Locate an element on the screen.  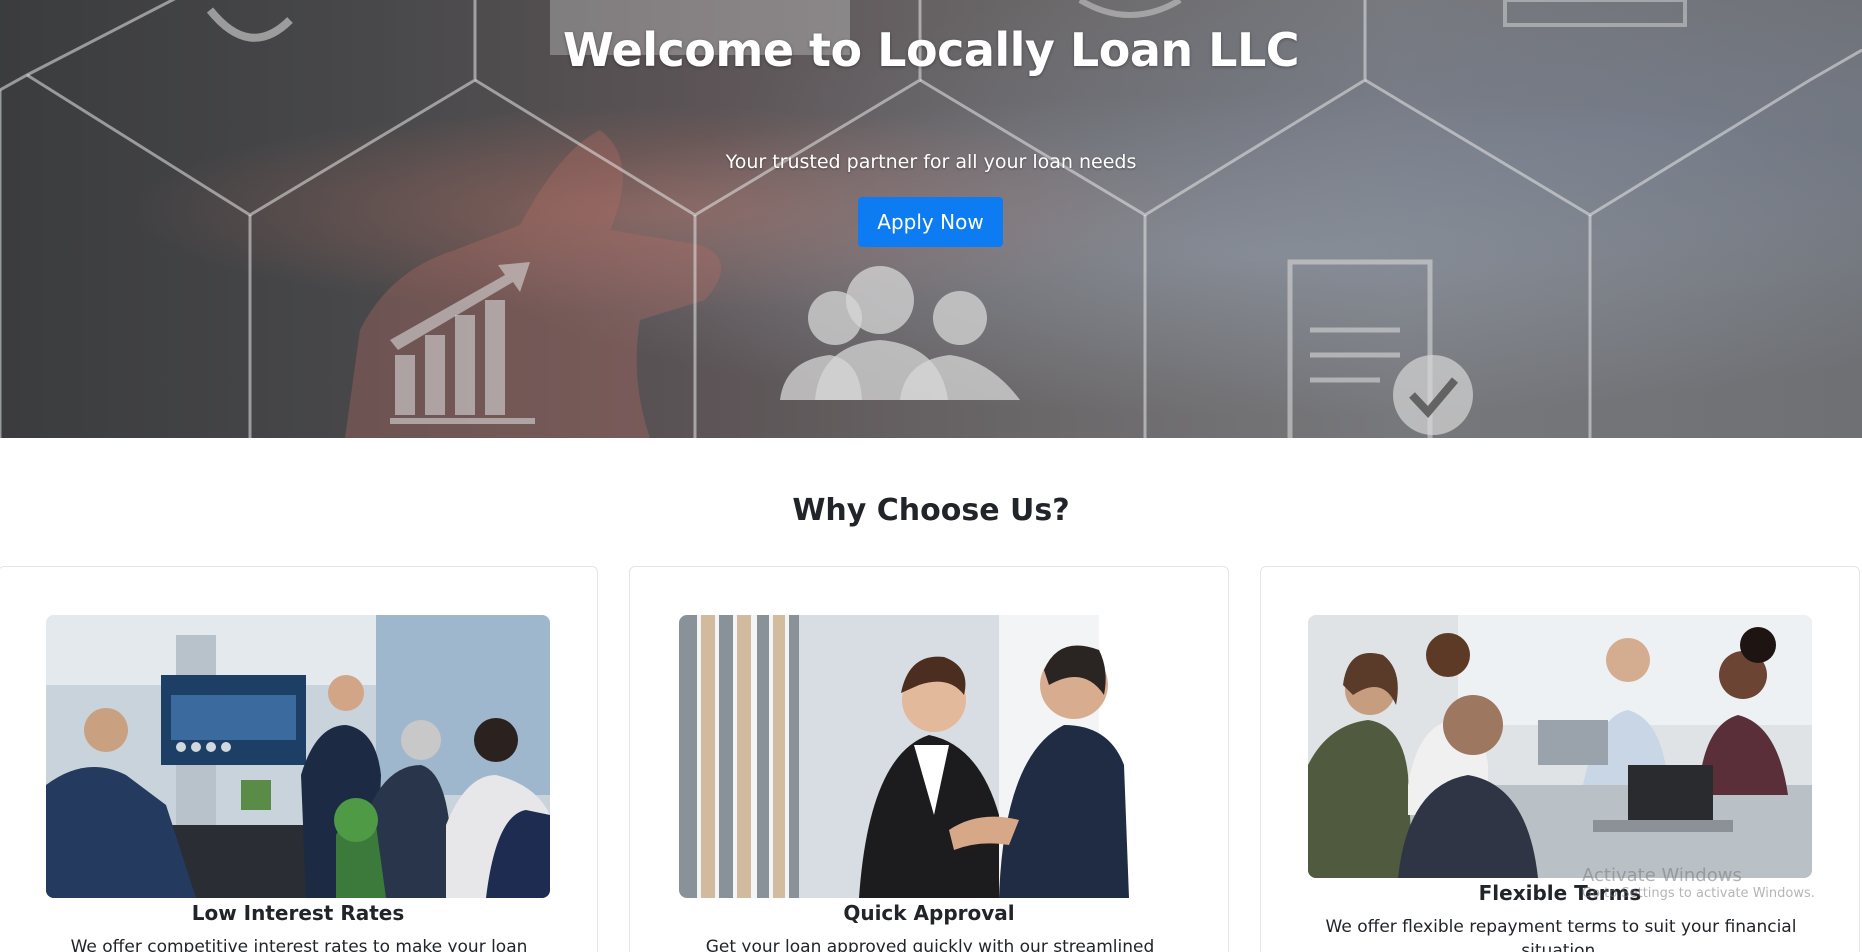
team-meeting-photo is located at coordinates (1560, 746).